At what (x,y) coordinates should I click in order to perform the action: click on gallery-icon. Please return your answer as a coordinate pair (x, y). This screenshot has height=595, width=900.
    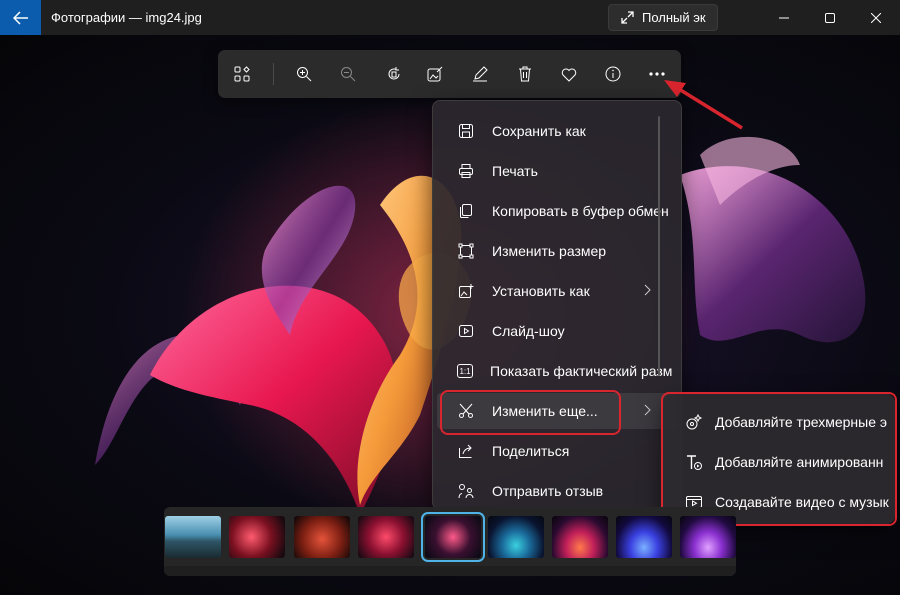
    Looking at the image, I should click on (242, 74).